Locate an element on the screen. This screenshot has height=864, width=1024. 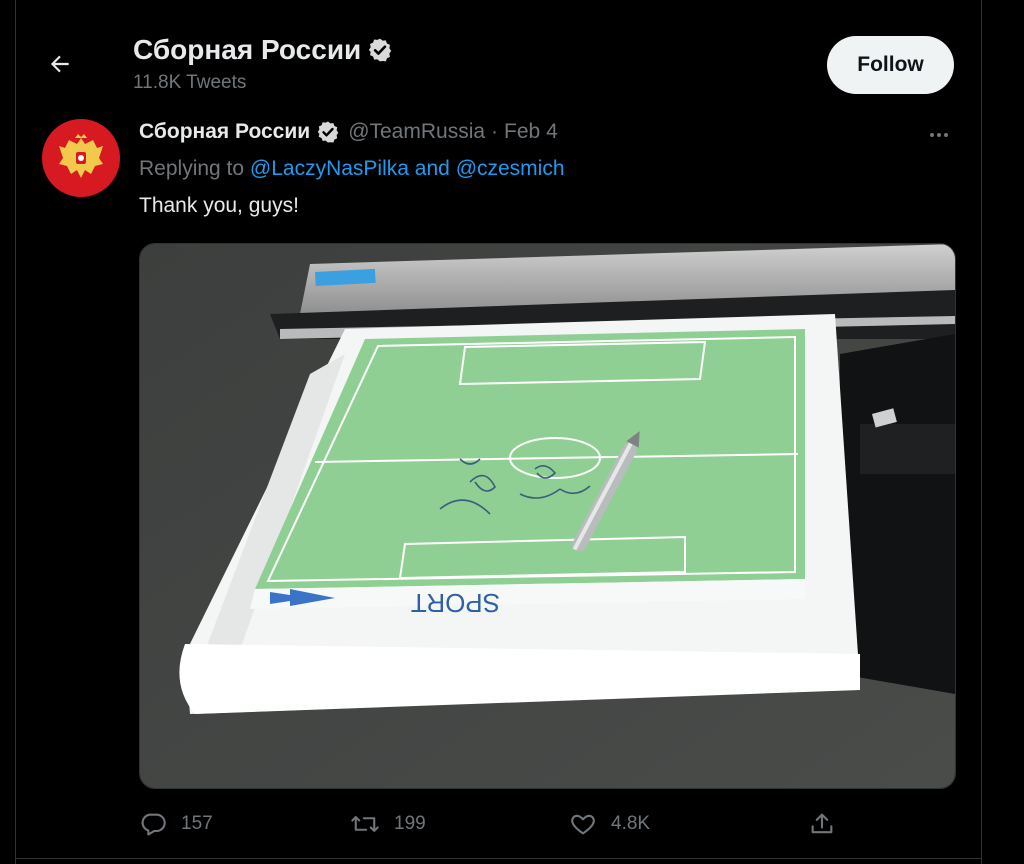
reply-joiner: and is located at coordinates (432, 168).